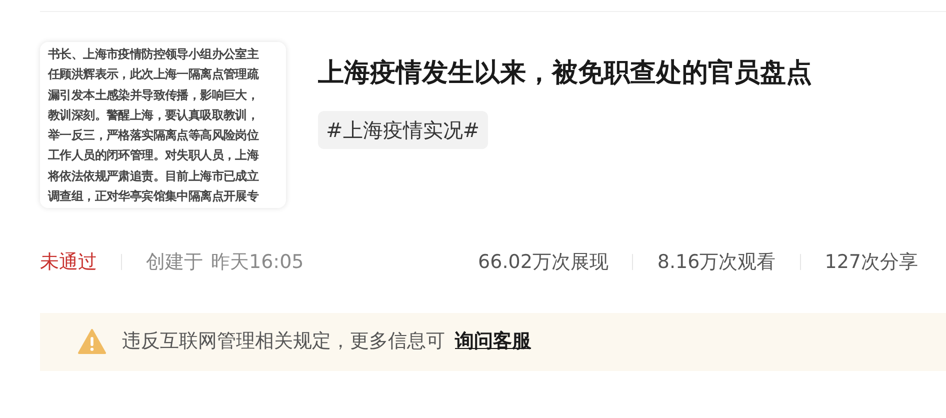 This screenshot has width=946, height=418. Describe the element at coordinates (163, 125) in the screenshot. I see `thumbnail-card: 书长、上海市疫情防控领导小组办公室主 任顾洪辉表示，此次上海一隔离点管理疏 漏引发本土感染并导致传播，影响巨大， 教训深刻。警醒上海，要认真吸取教训， 举一反三，严格落实隔离点等高风险岗位 工作人员的闭环管理。对失职人员，上海 将依法依规严肃追责。目前上海市已成立 调查组，正对华亭宾馆集中隔离点开展专` at that location.